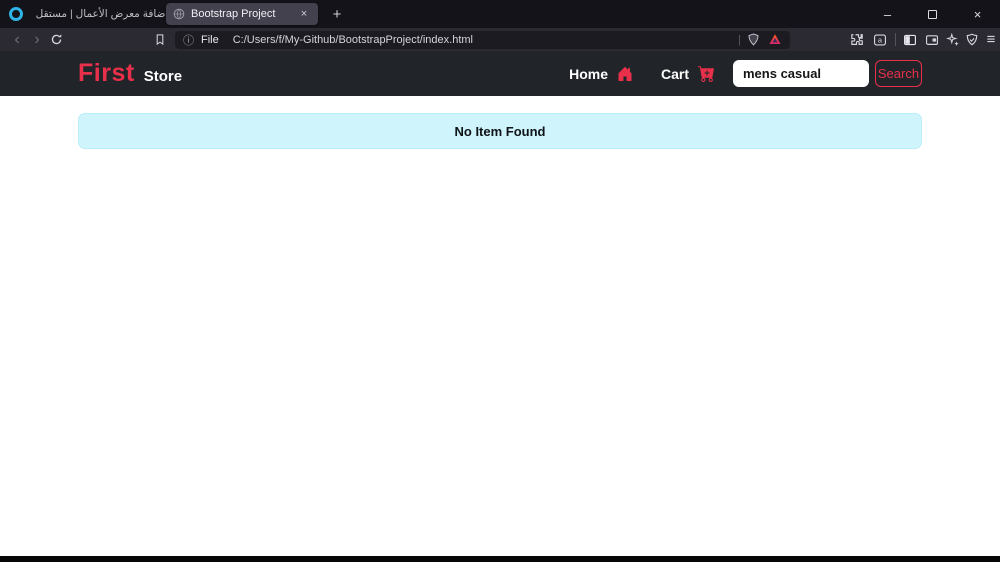 The image size is (1000, 562). What do you see at coordinates (56, 39) in the screenshot?
I see `reload-button` at bounding box center [56, 39].